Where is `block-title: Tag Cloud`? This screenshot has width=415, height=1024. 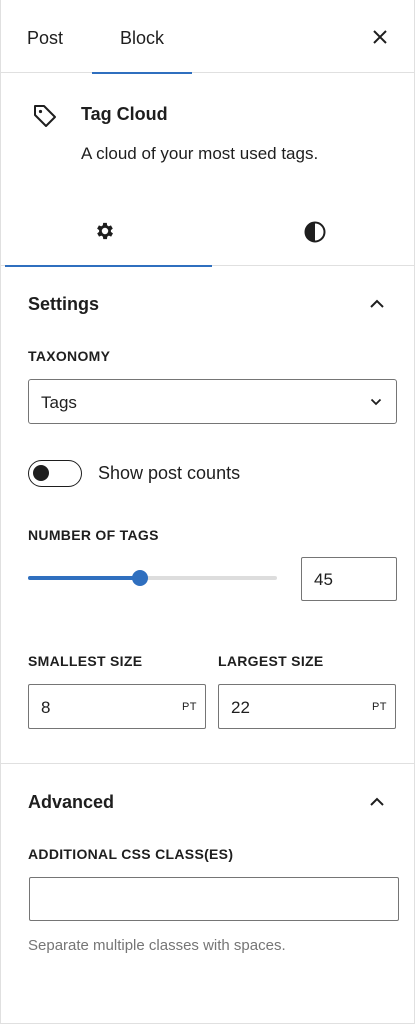
block-title: Tag Cloud is located at coordinates (124, 114).